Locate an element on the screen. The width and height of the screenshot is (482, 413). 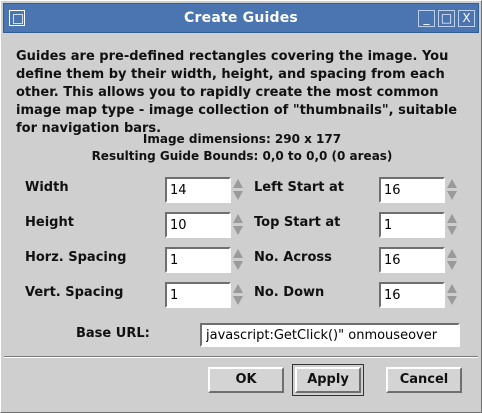
close-button: X is located at coordinates (466, 18).